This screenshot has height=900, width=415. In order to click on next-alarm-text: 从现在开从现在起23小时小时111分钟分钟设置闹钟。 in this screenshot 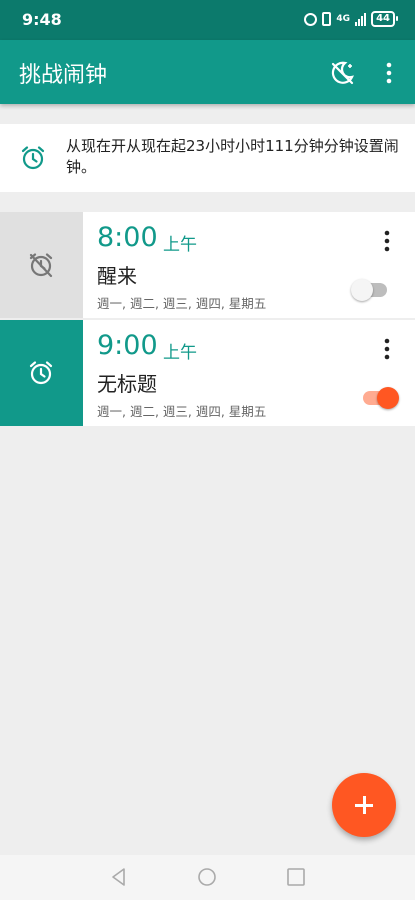, I will do `click(232, 156)`.